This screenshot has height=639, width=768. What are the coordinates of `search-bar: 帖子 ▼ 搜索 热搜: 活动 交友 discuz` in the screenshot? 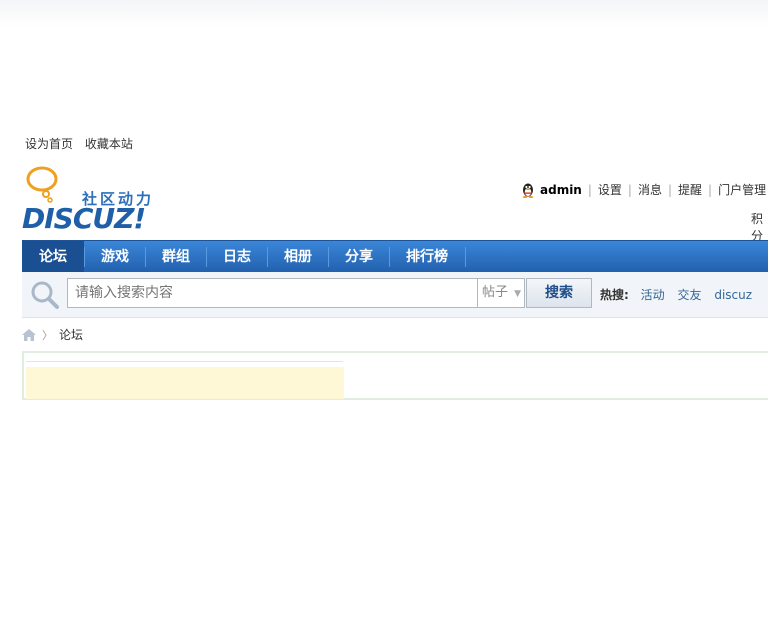 It's located at (395, 295).